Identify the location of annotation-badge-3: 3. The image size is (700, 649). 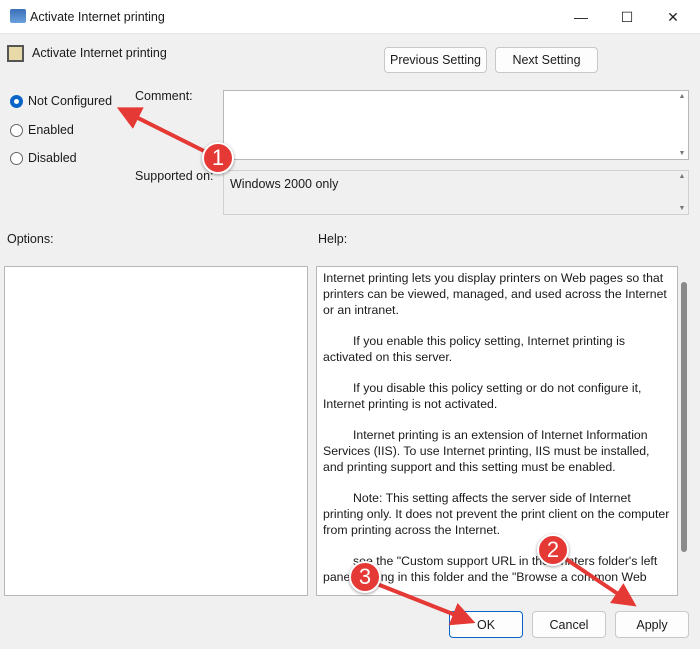
(365, 577).